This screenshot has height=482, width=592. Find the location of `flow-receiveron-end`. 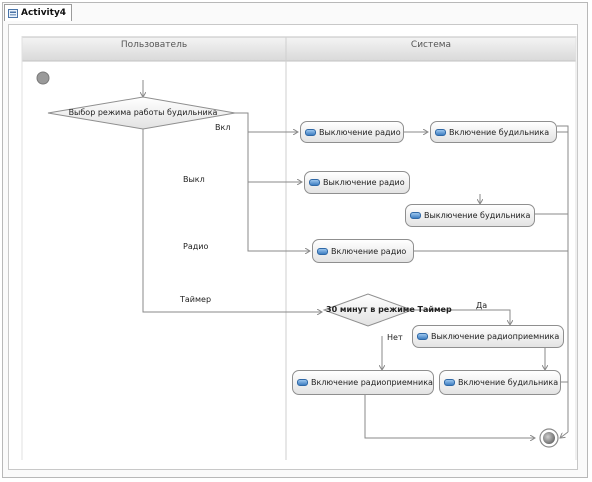

flow-receiveron-end is located at coordinates (449, 416).